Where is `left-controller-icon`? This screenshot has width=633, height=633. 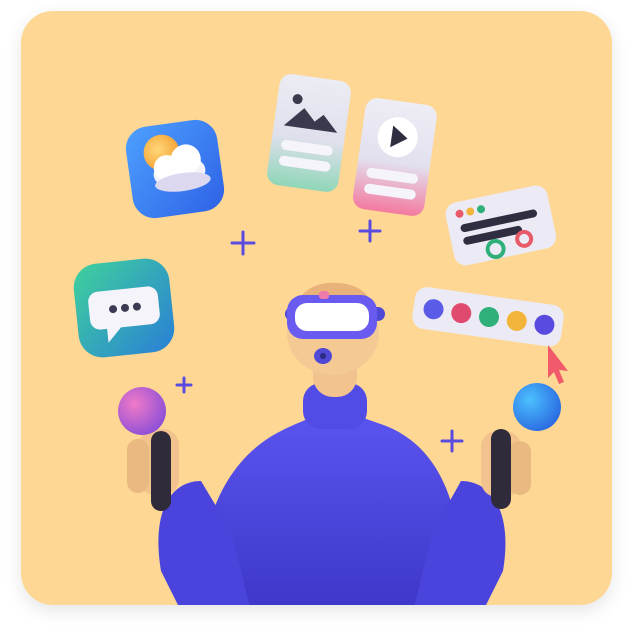 left-controller-icon is located at coordinates (142, 411).